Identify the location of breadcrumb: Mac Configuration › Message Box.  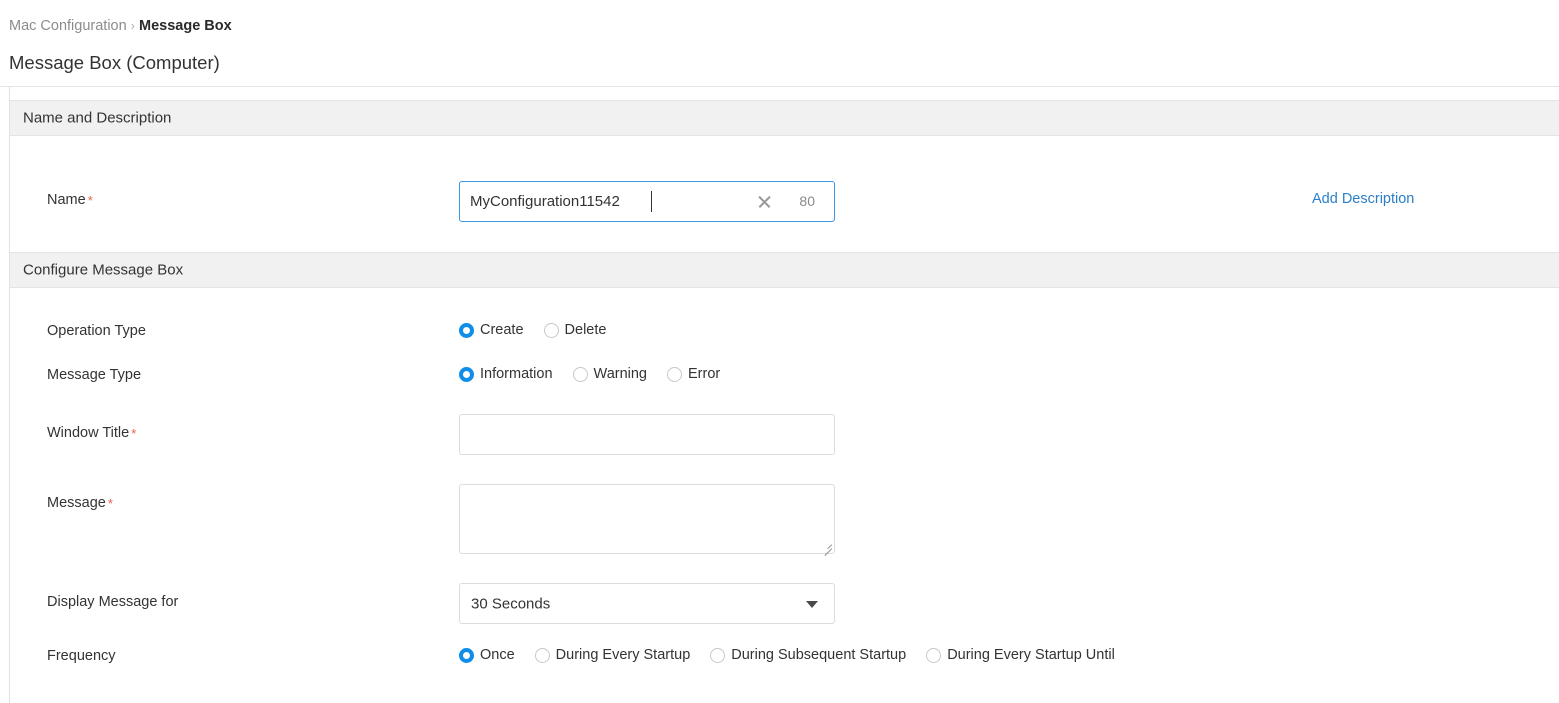
(120, 26).